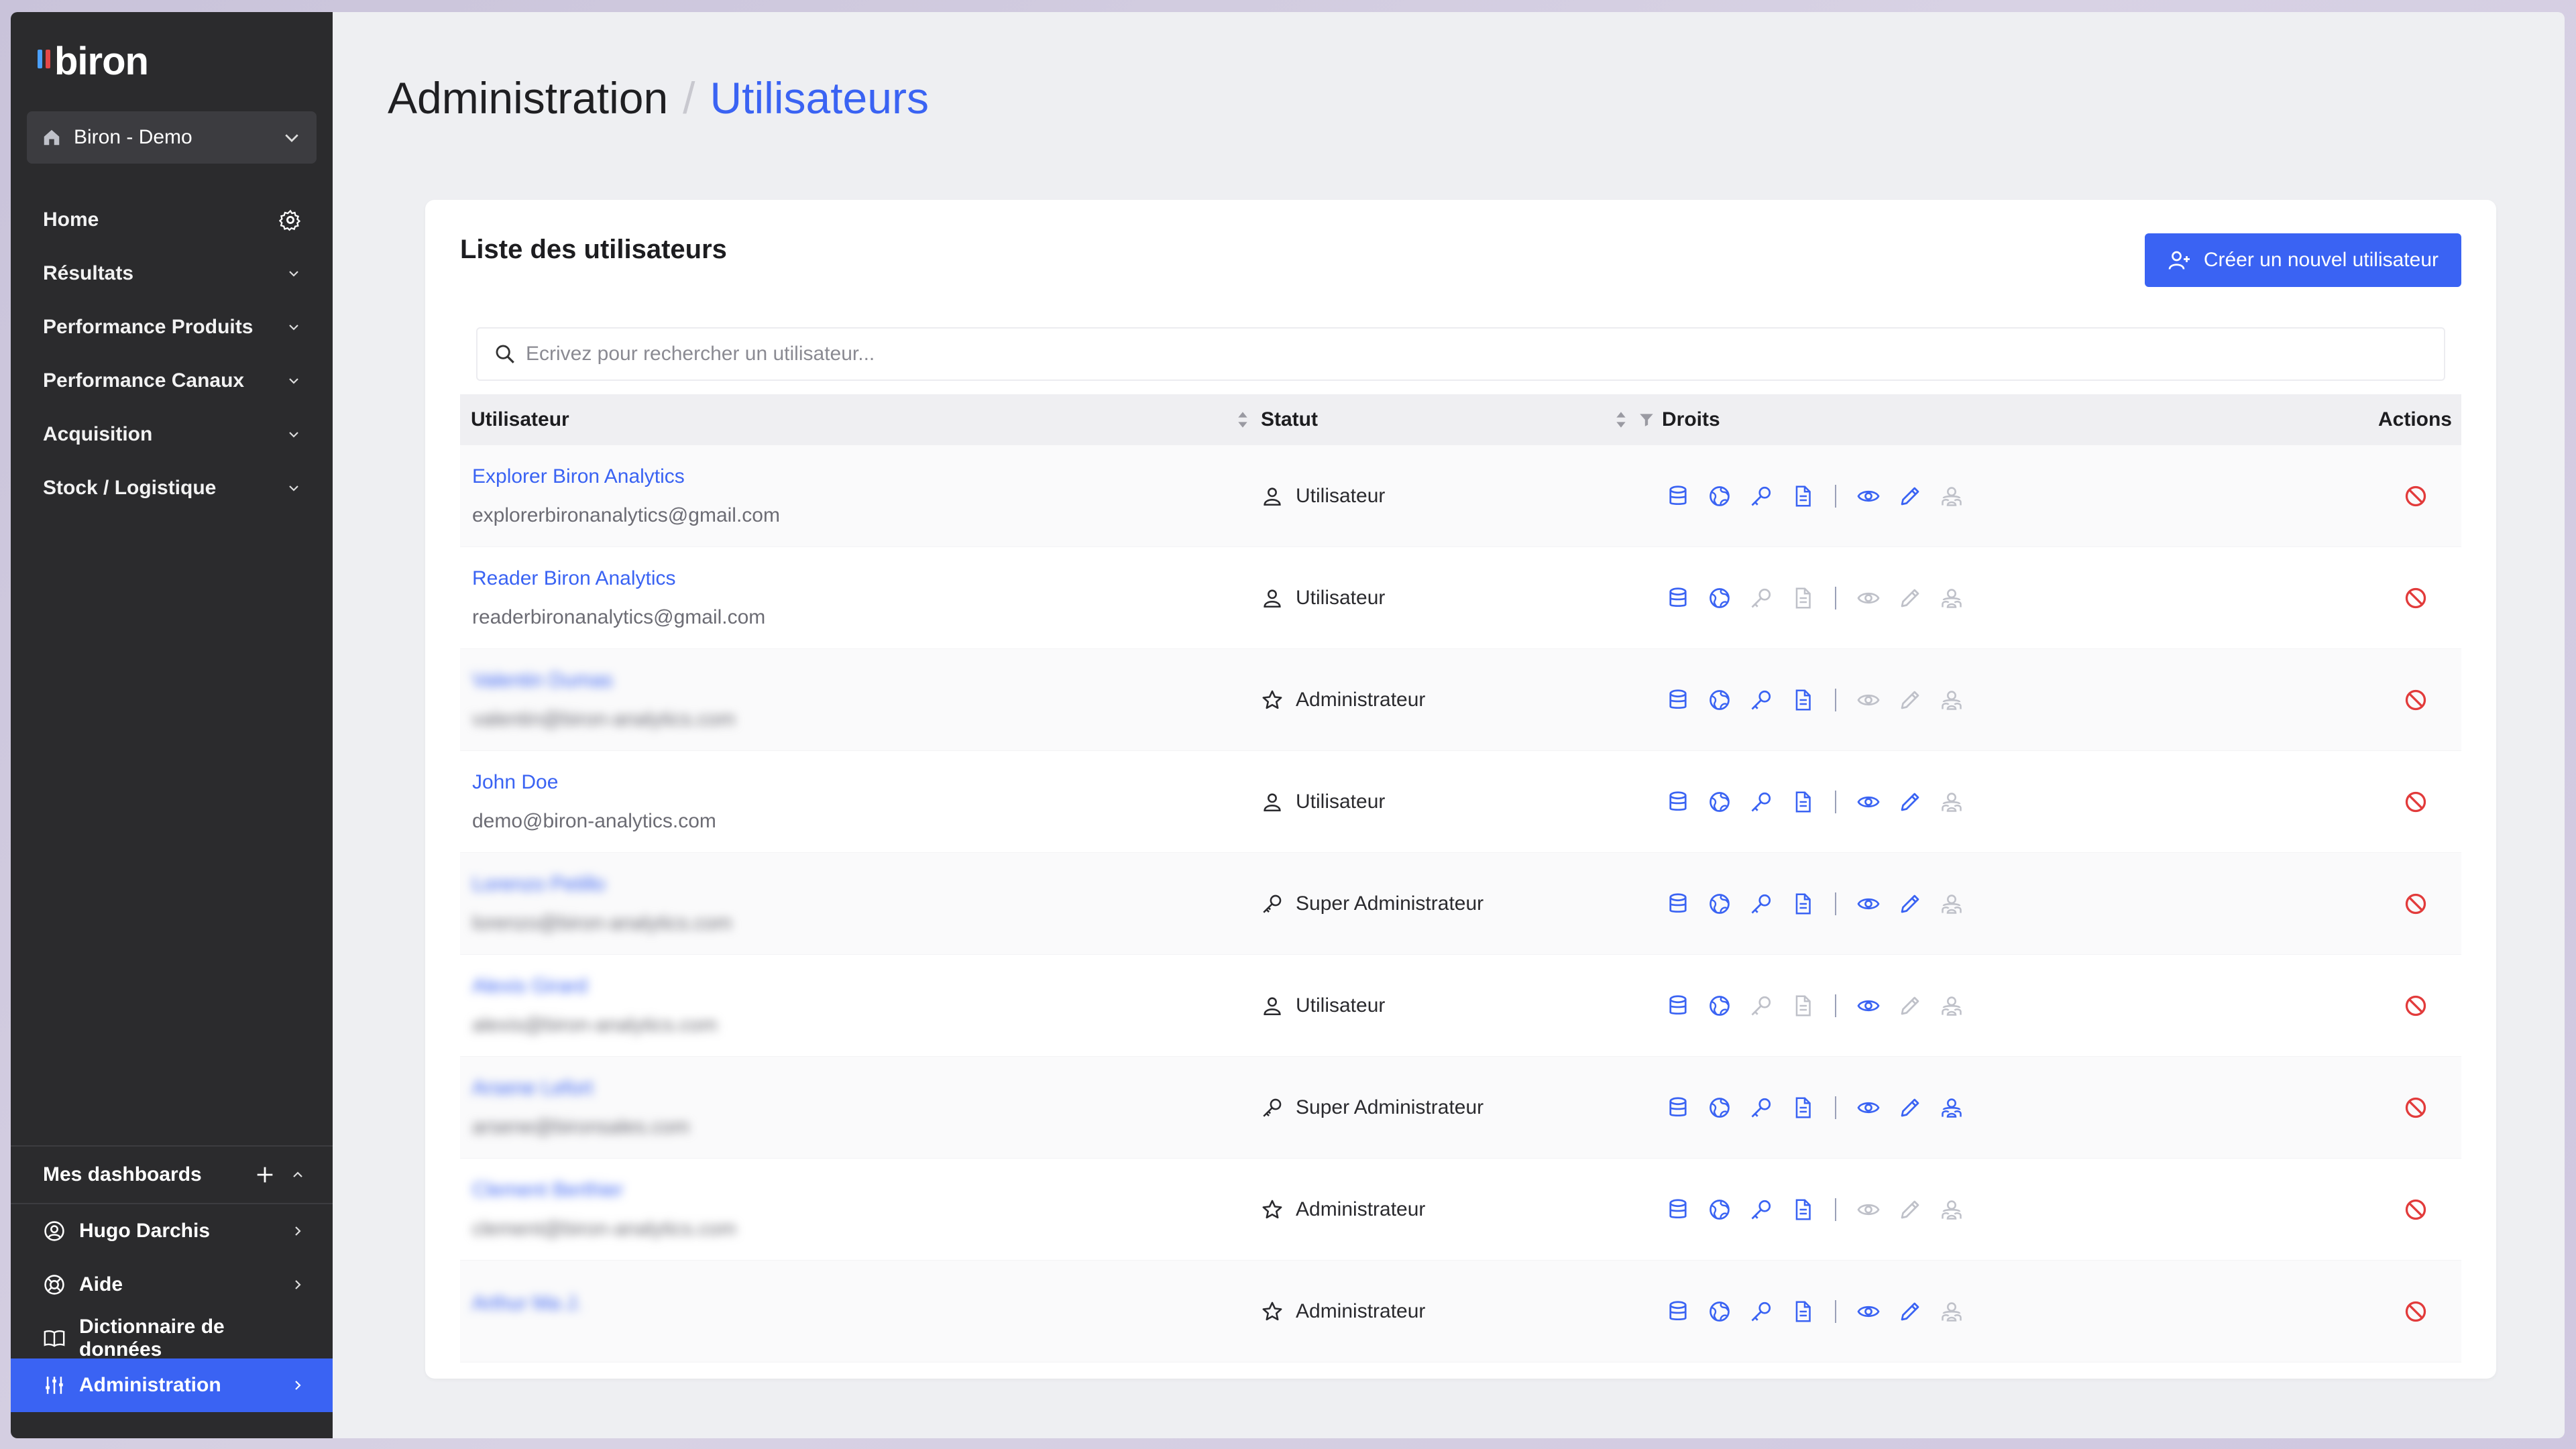  Describe the element at coordinates (172, 1285) in the screenshot. I see `sidebar-item-aide: Aide` at that location.